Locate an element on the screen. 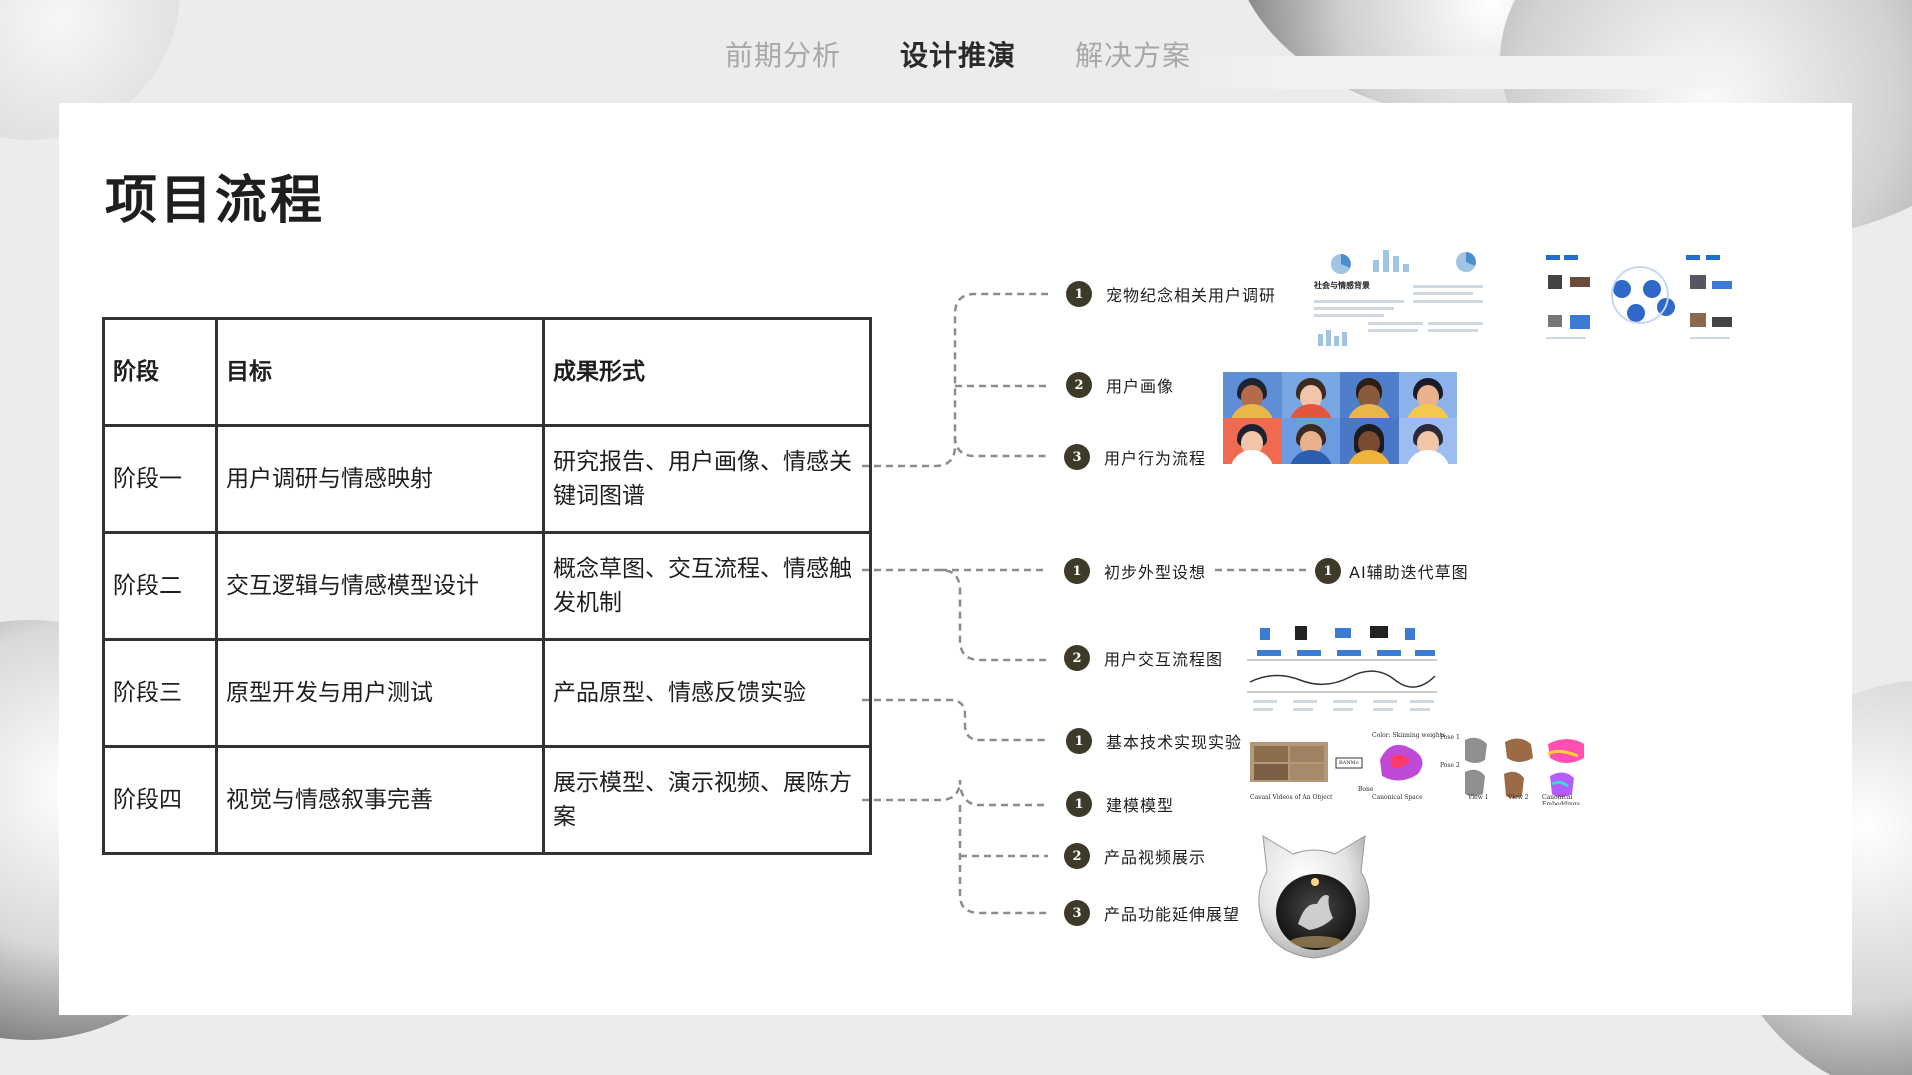 This screenshot has height=1075, width=1912. branch-label: 产品视频展示 is located at coordinates (1155, 857).